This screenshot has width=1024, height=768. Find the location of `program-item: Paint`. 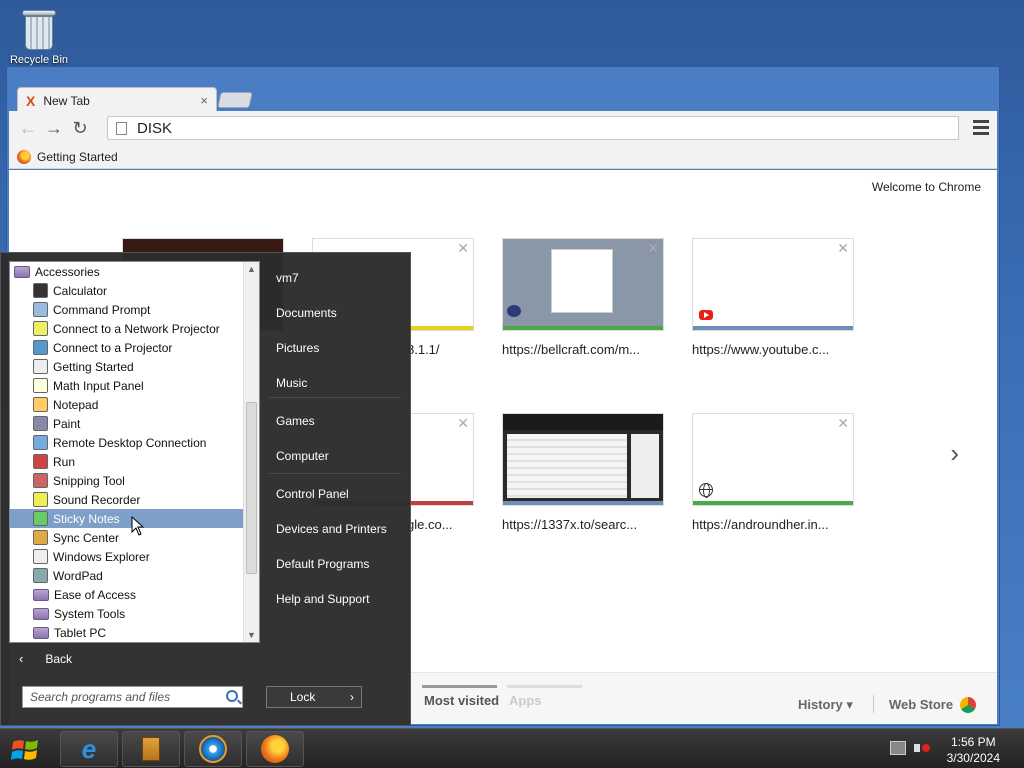

program-item: Paint is located at coordinates (127, 423).